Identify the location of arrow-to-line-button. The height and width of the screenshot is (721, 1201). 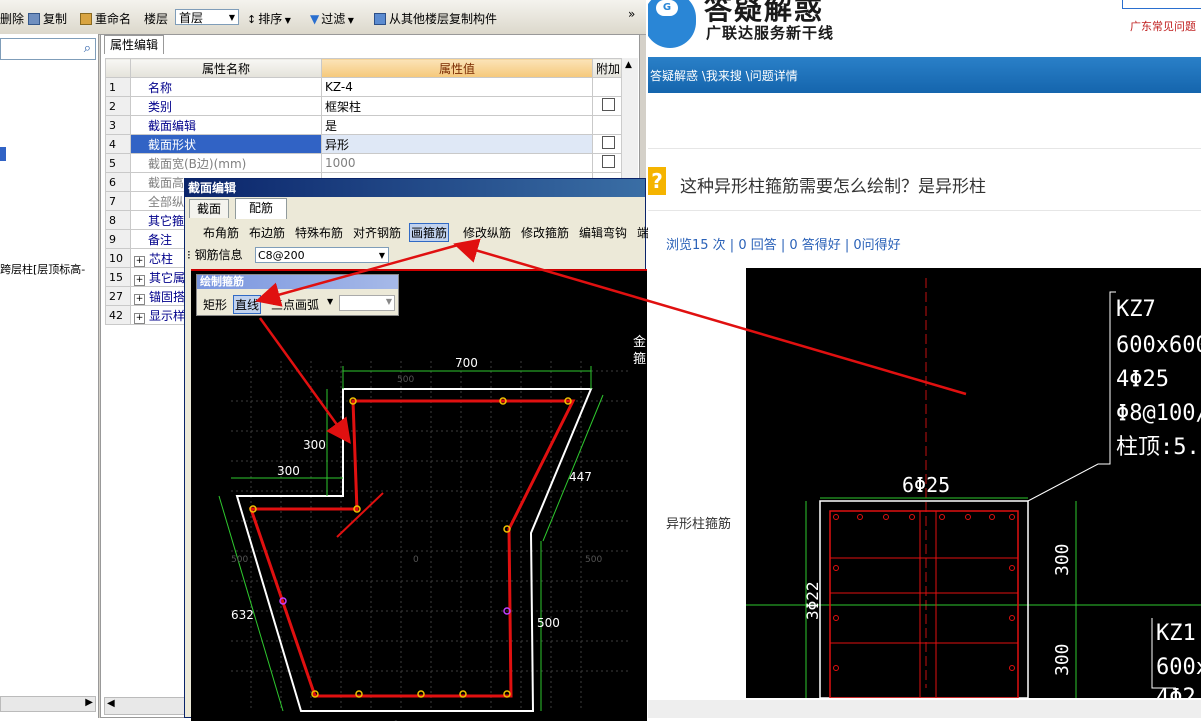
(357, 275).